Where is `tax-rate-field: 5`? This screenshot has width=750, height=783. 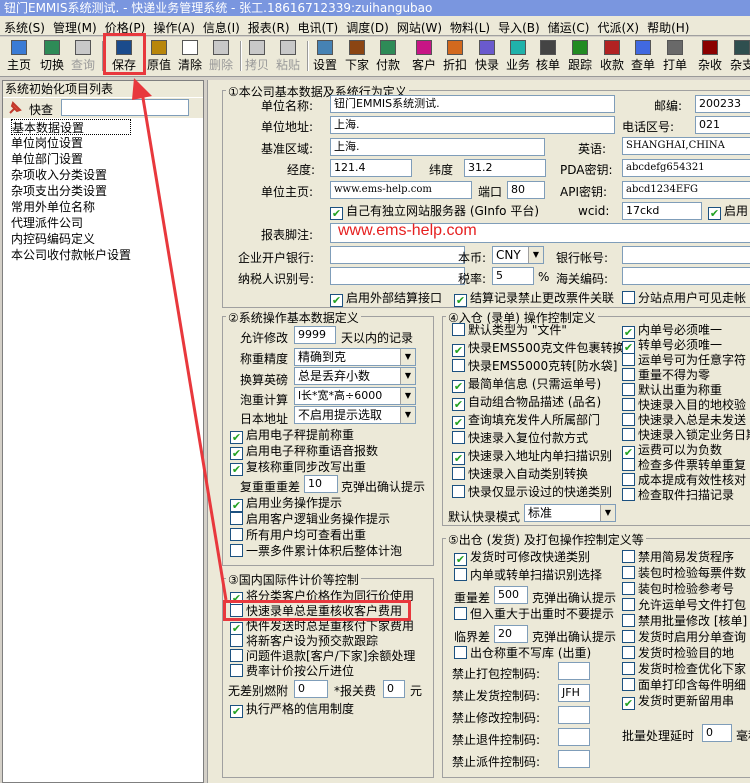 tax-rate-field: 5 is located at coordinates (513, 276).